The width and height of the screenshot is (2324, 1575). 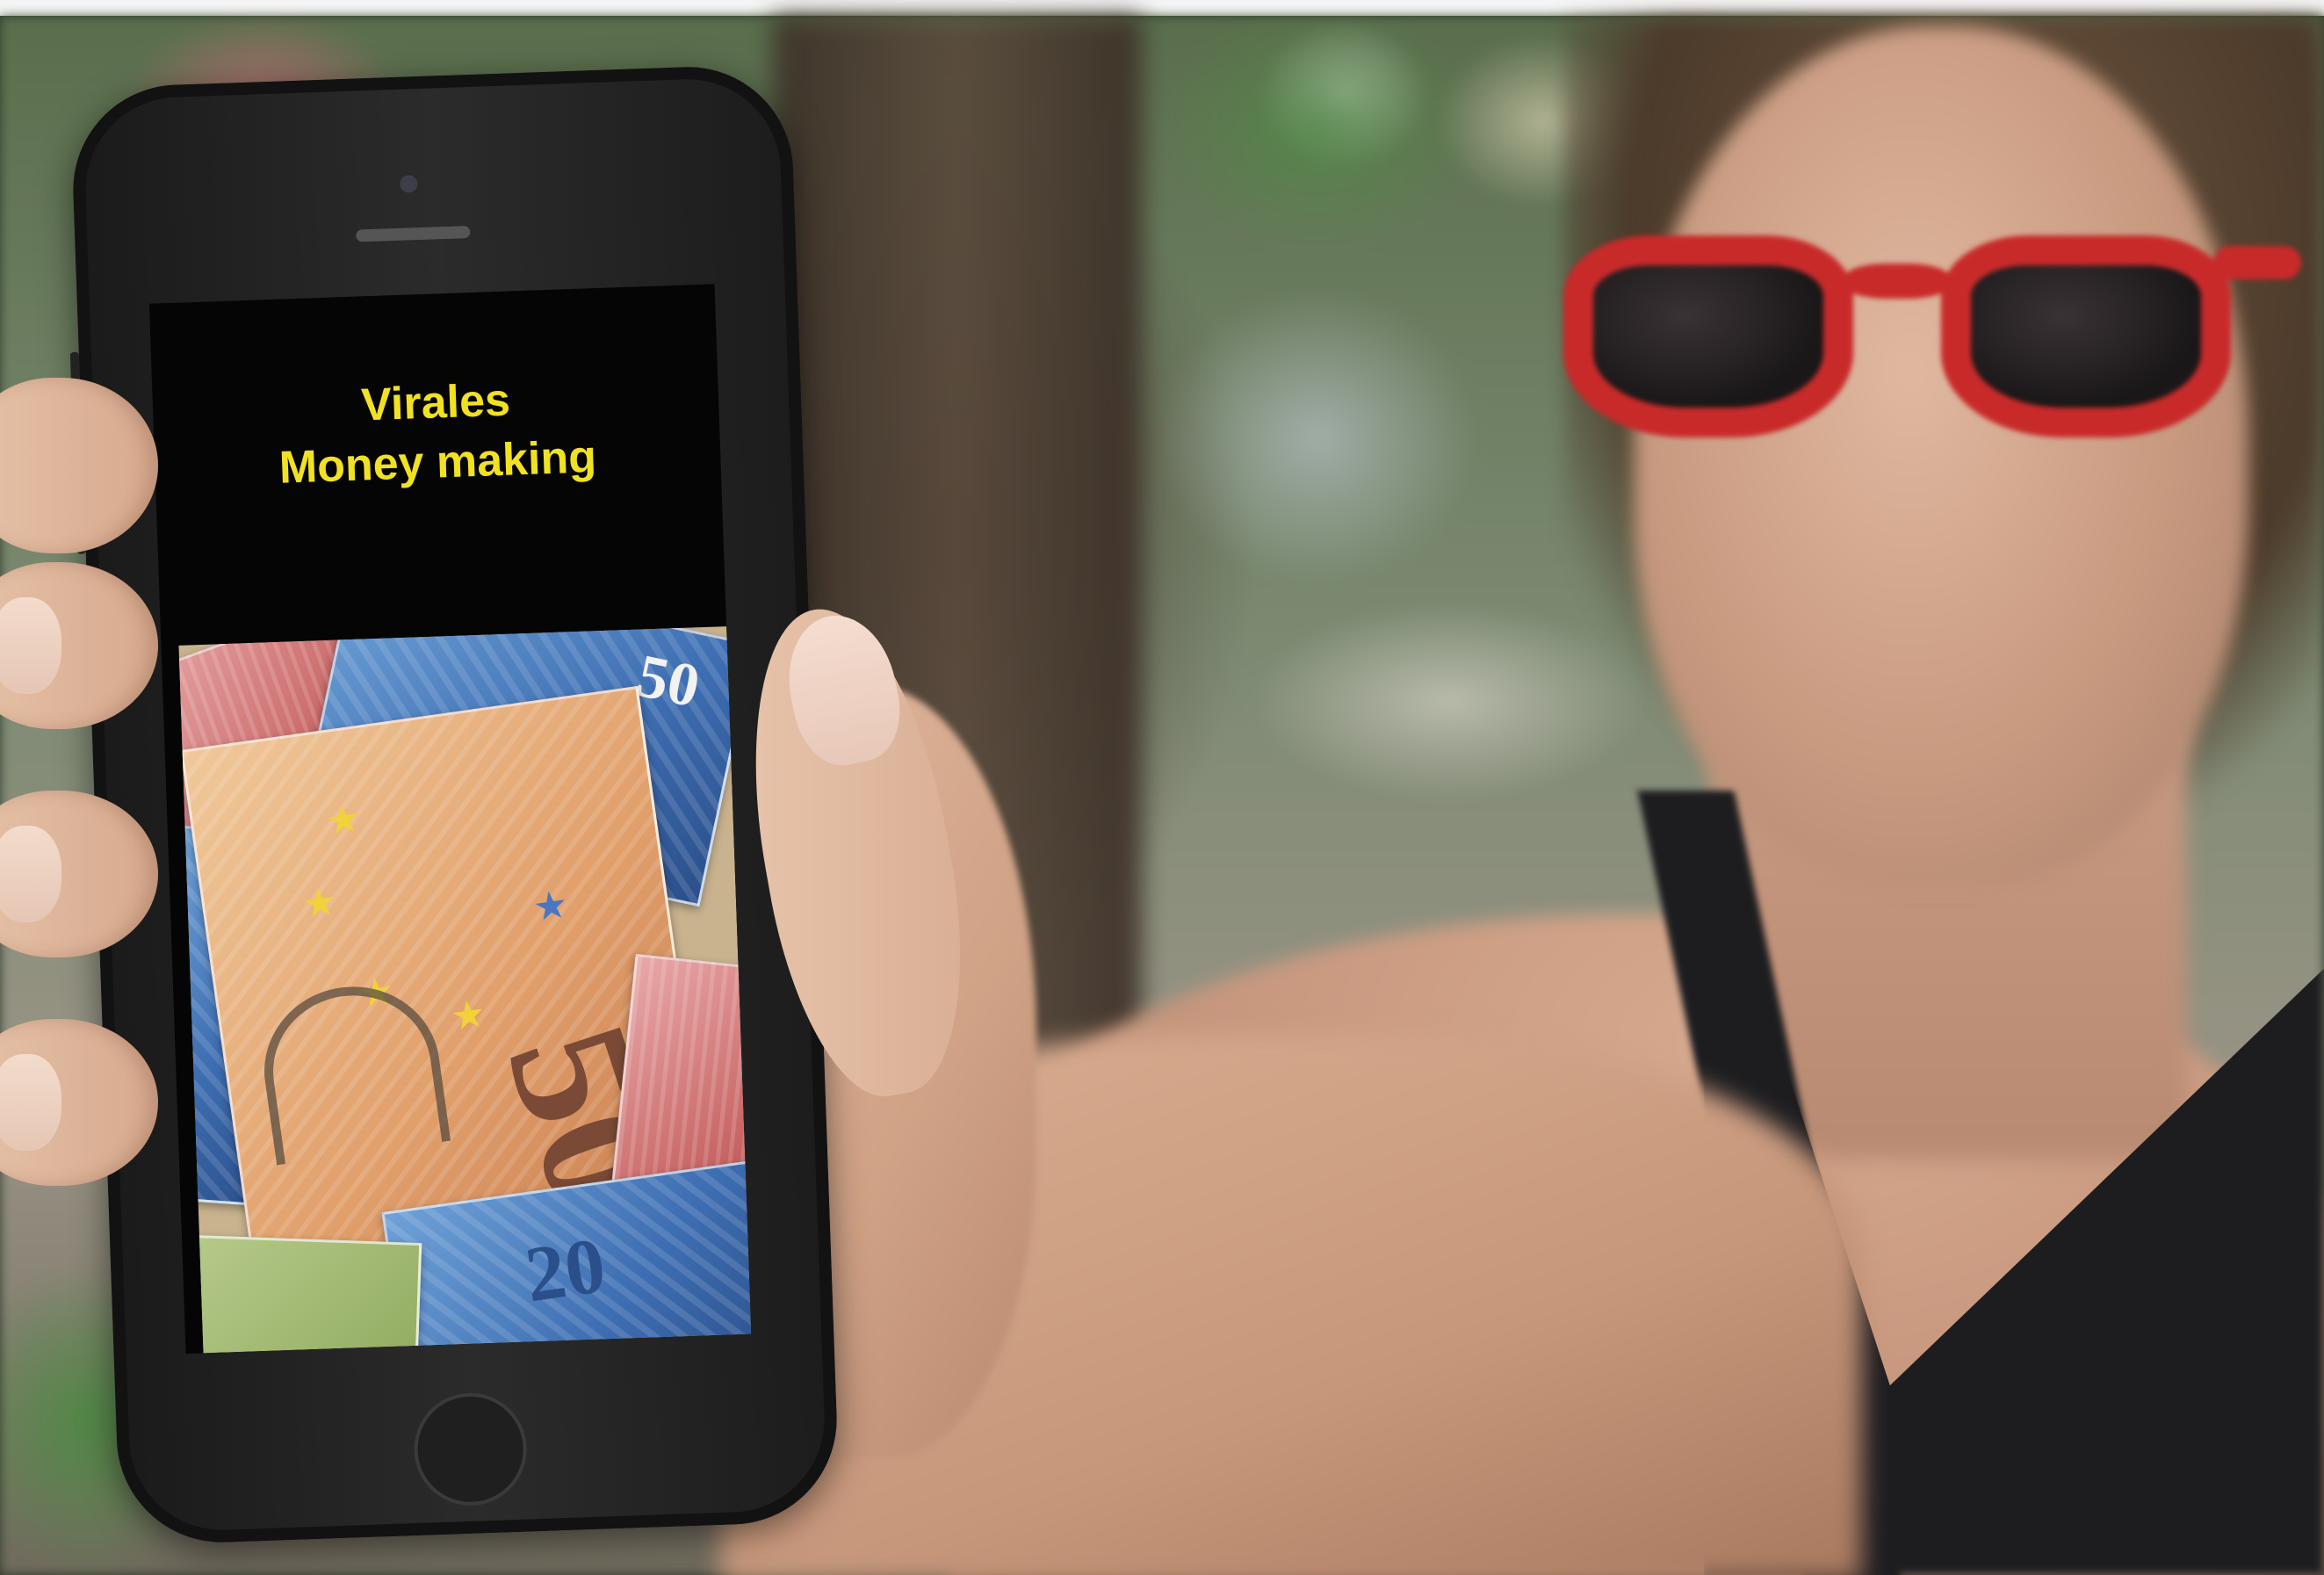 I want to click on sunglasses-bridge, so click(x=1897, y=281).